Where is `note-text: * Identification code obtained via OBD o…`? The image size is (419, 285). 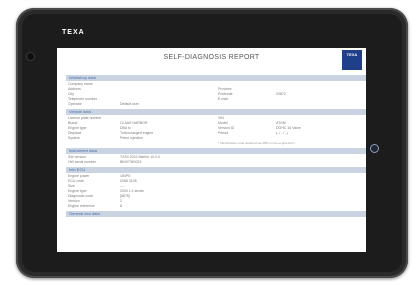 note-text: * Identification code obtained via OBD o… is located at coordinates (256, 143).